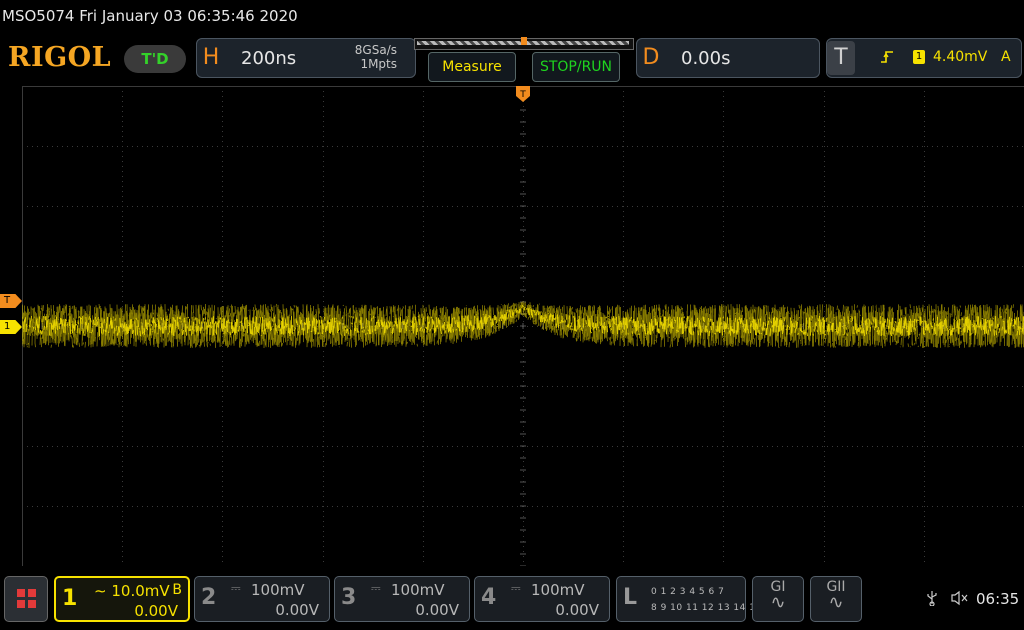  Describe the element at coordinates (140, 591) in the screenshot. I see `channel1-scale-value: 10.0mV` at that location.